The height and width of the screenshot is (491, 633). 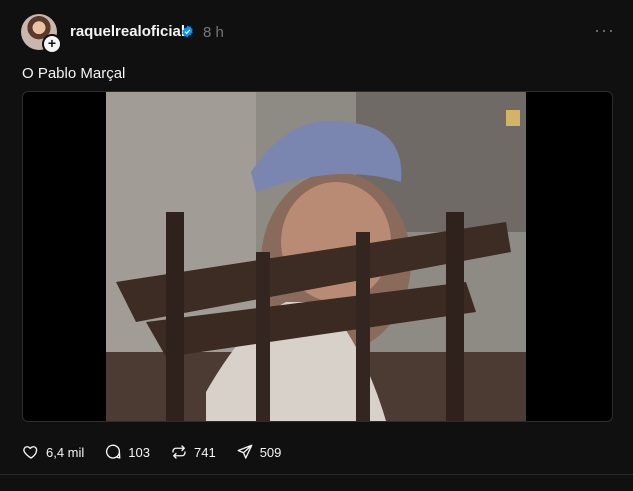 What do you see at coordinates (604, 30) in the screenshot?
I see `more-icon: ···` at bounding box center [604, 30].